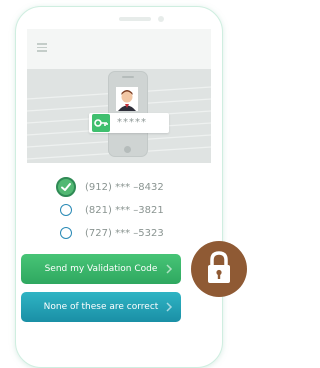 This screenshot has height=368, width=320. I want to click on hamburger-icon, so click(42, 47).